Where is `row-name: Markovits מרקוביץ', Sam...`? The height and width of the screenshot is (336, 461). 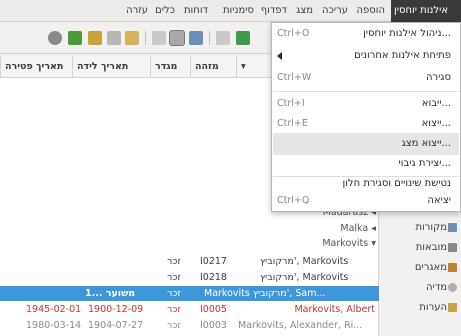 row-name: Markovits מרקוביץ', Sam... is located at coordinates (265, 293).